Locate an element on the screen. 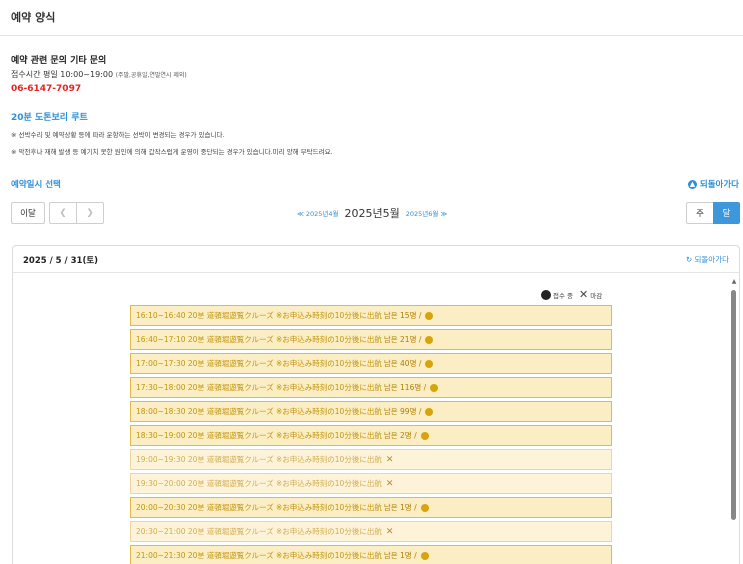 The image size is (743, 564). status-legend: 접수 중 ✕ 마감 is located at coordinates (571, 294).